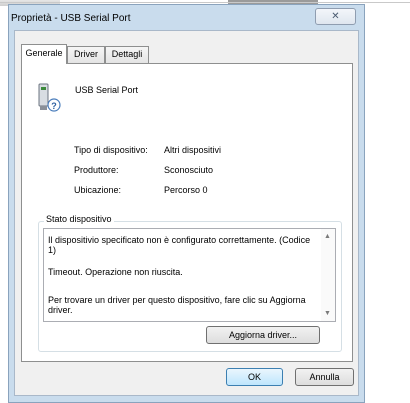 The width and height of the screenshot is (410, 403). What do you see at coordinates (96, 170) in the screenshot?
I see `manufacturer-label: Produttore:` at bounding box center [96, 170].